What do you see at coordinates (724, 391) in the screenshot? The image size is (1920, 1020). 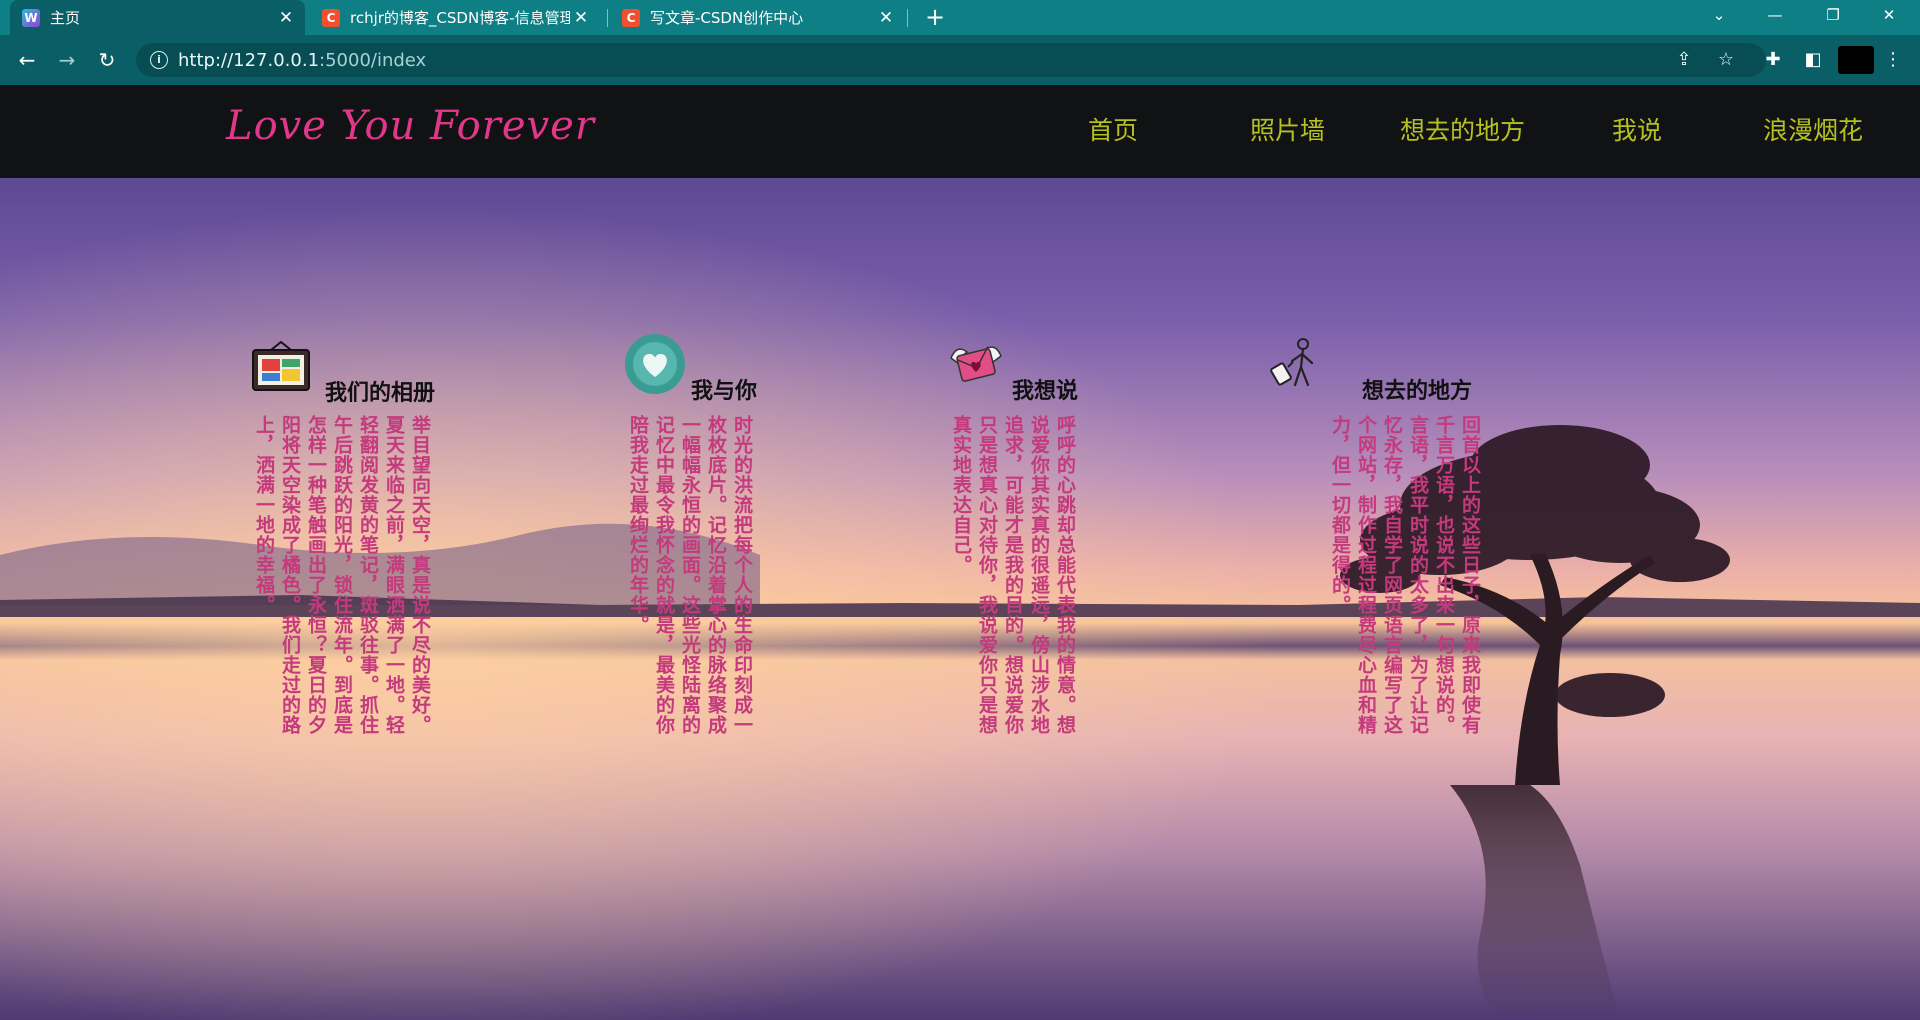 I see `card-title-you-and-me: 我与你` at bounding box center [724, 391].